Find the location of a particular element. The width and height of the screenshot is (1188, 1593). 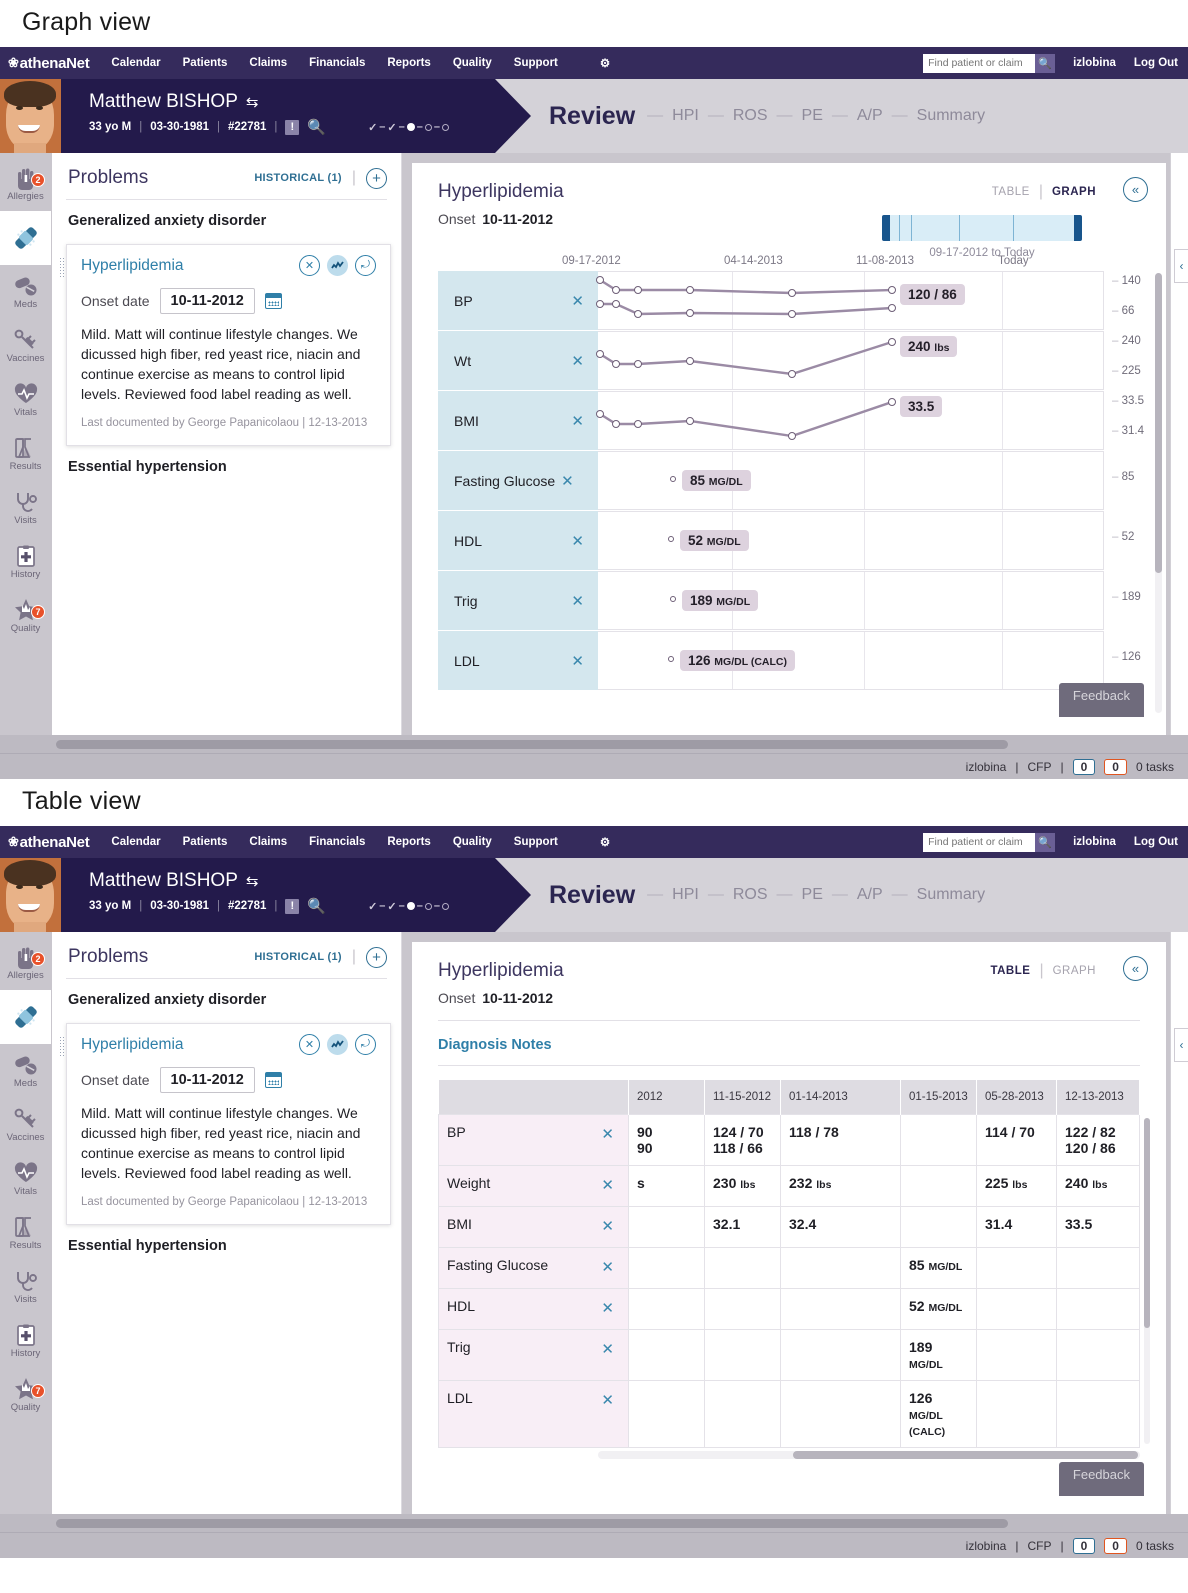

feedback-tab: Feedback is located at coordinates (1101, 1479).